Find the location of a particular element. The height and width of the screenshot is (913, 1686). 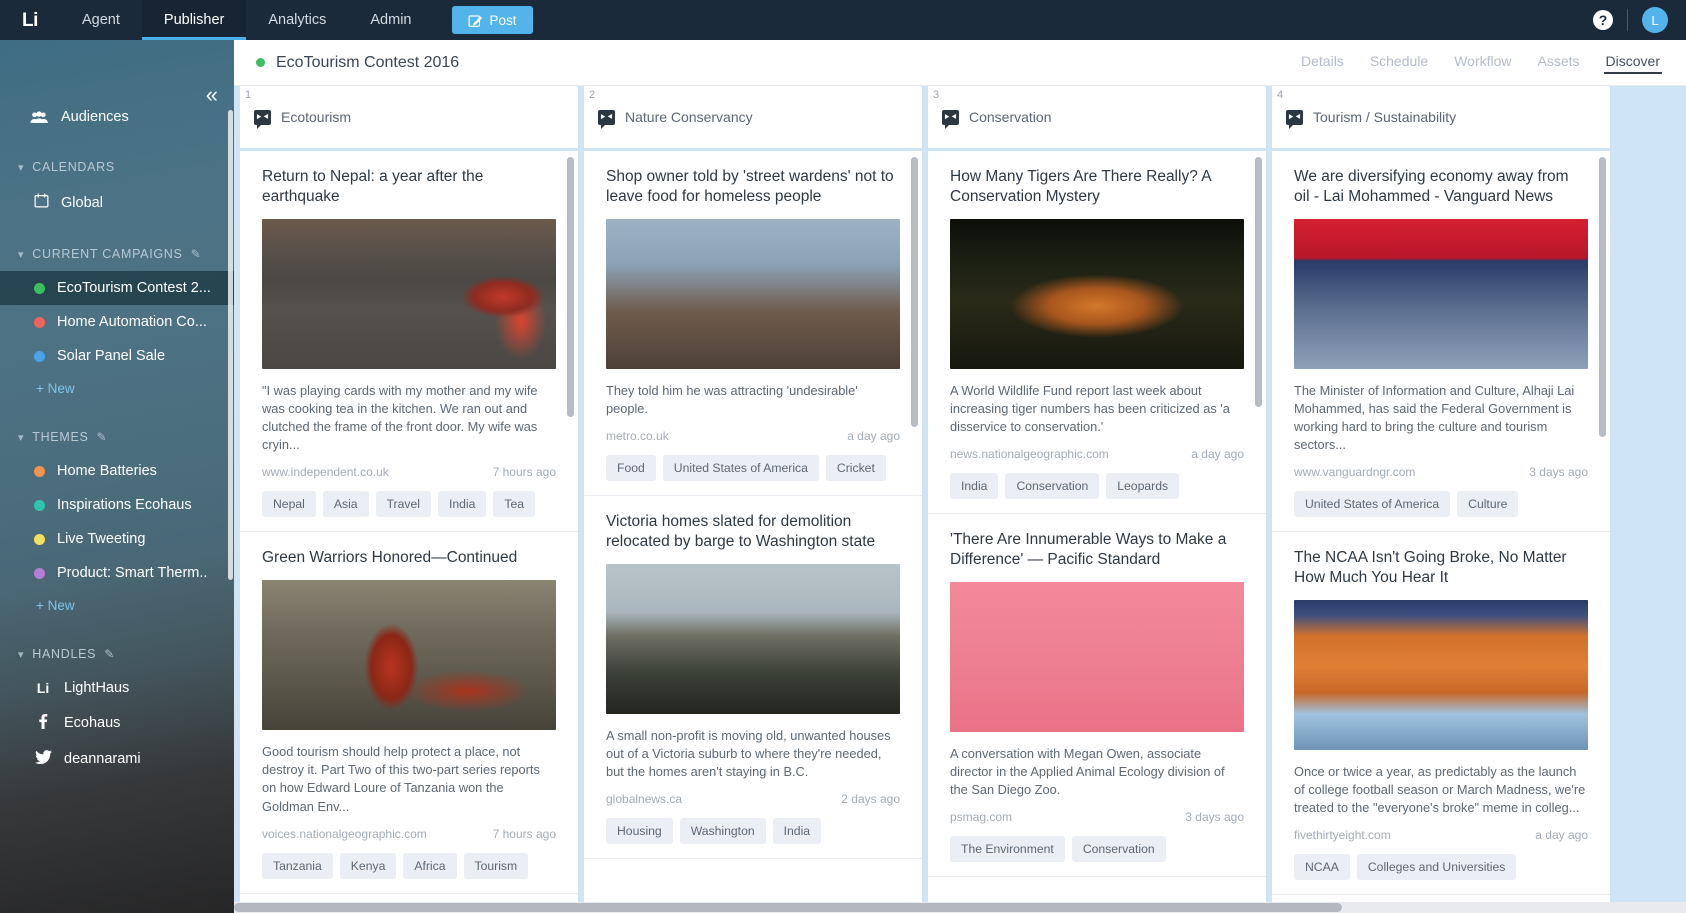

tab-schedule: Schedule is located at coordinates (1399, 62).